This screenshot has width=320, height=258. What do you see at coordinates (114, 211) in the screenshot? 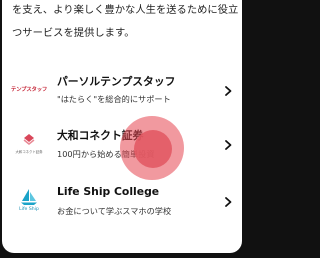
I see `service-description: お金について学ぶスマホの学校` at bounding box center [114, 211].